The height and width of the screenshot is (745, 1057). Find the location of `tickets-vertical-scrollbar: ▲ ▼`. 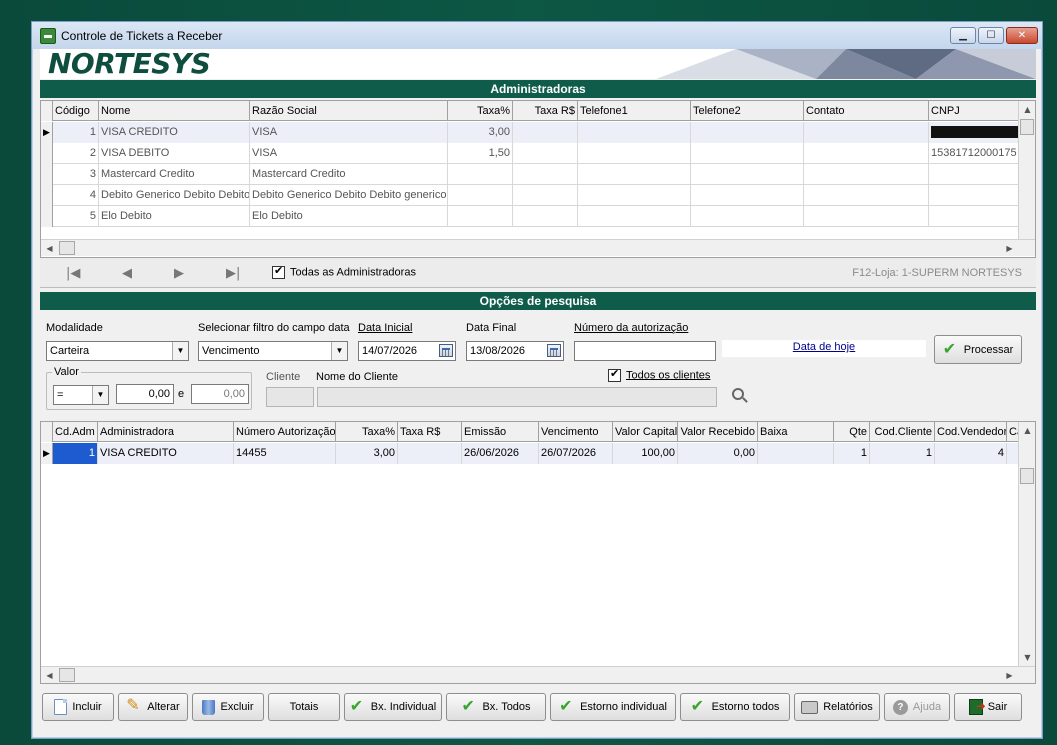

tickets-vertical-scrollbar: ▲ ▼ is located at coordinates (1026, 544).